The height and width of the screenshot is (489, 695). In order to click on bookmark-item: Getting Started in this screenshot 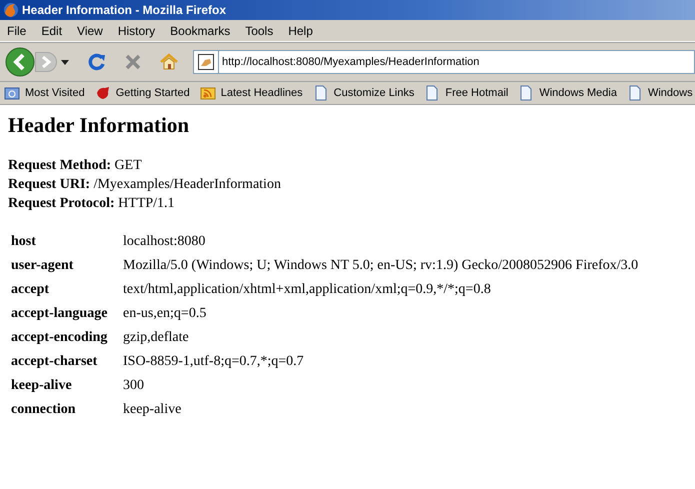, I will do `click(142, 93)`.